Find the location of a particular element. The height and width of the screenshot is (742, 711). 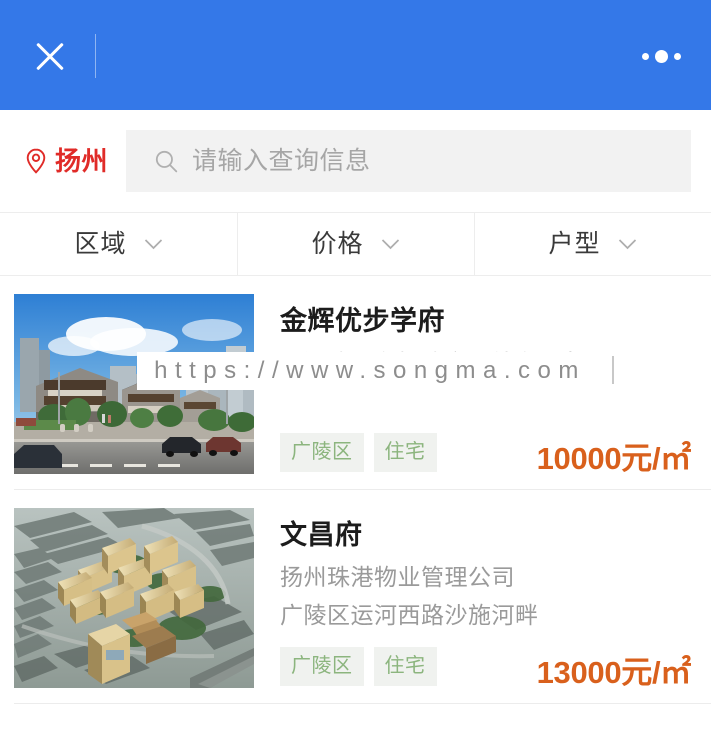

filter-area-label: 区域 is located at coordinates (100, 243).